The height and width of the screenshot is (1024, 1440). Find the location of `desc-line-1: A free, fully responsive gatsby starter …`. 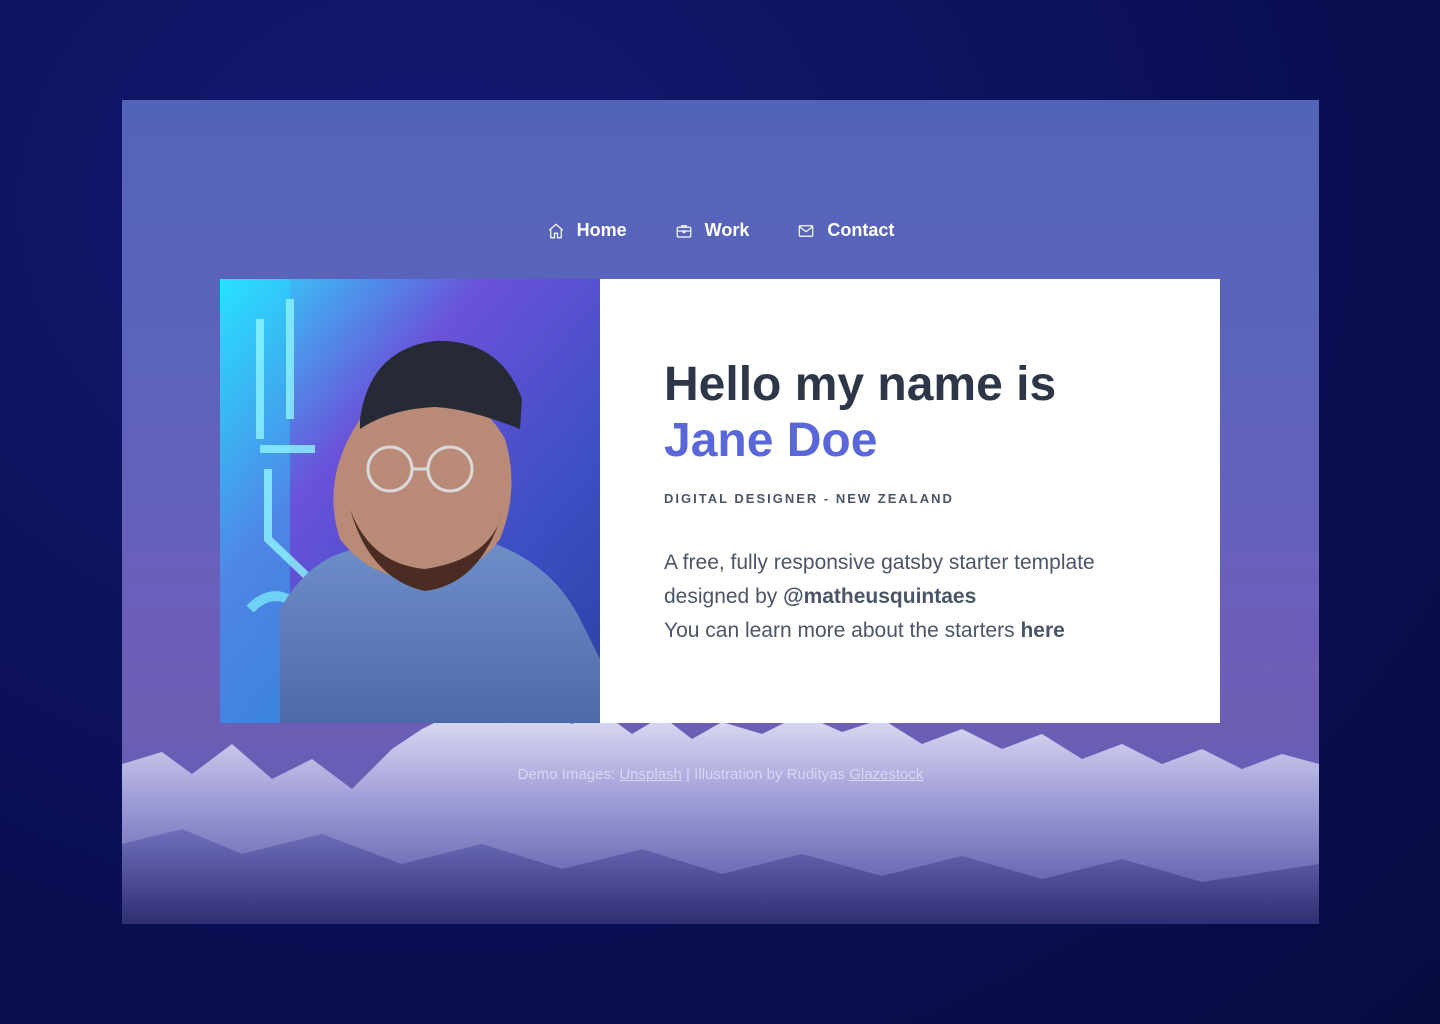

desc-line-1: A free, fully responsive gatsby starter … is located at coordinates (879, 562).